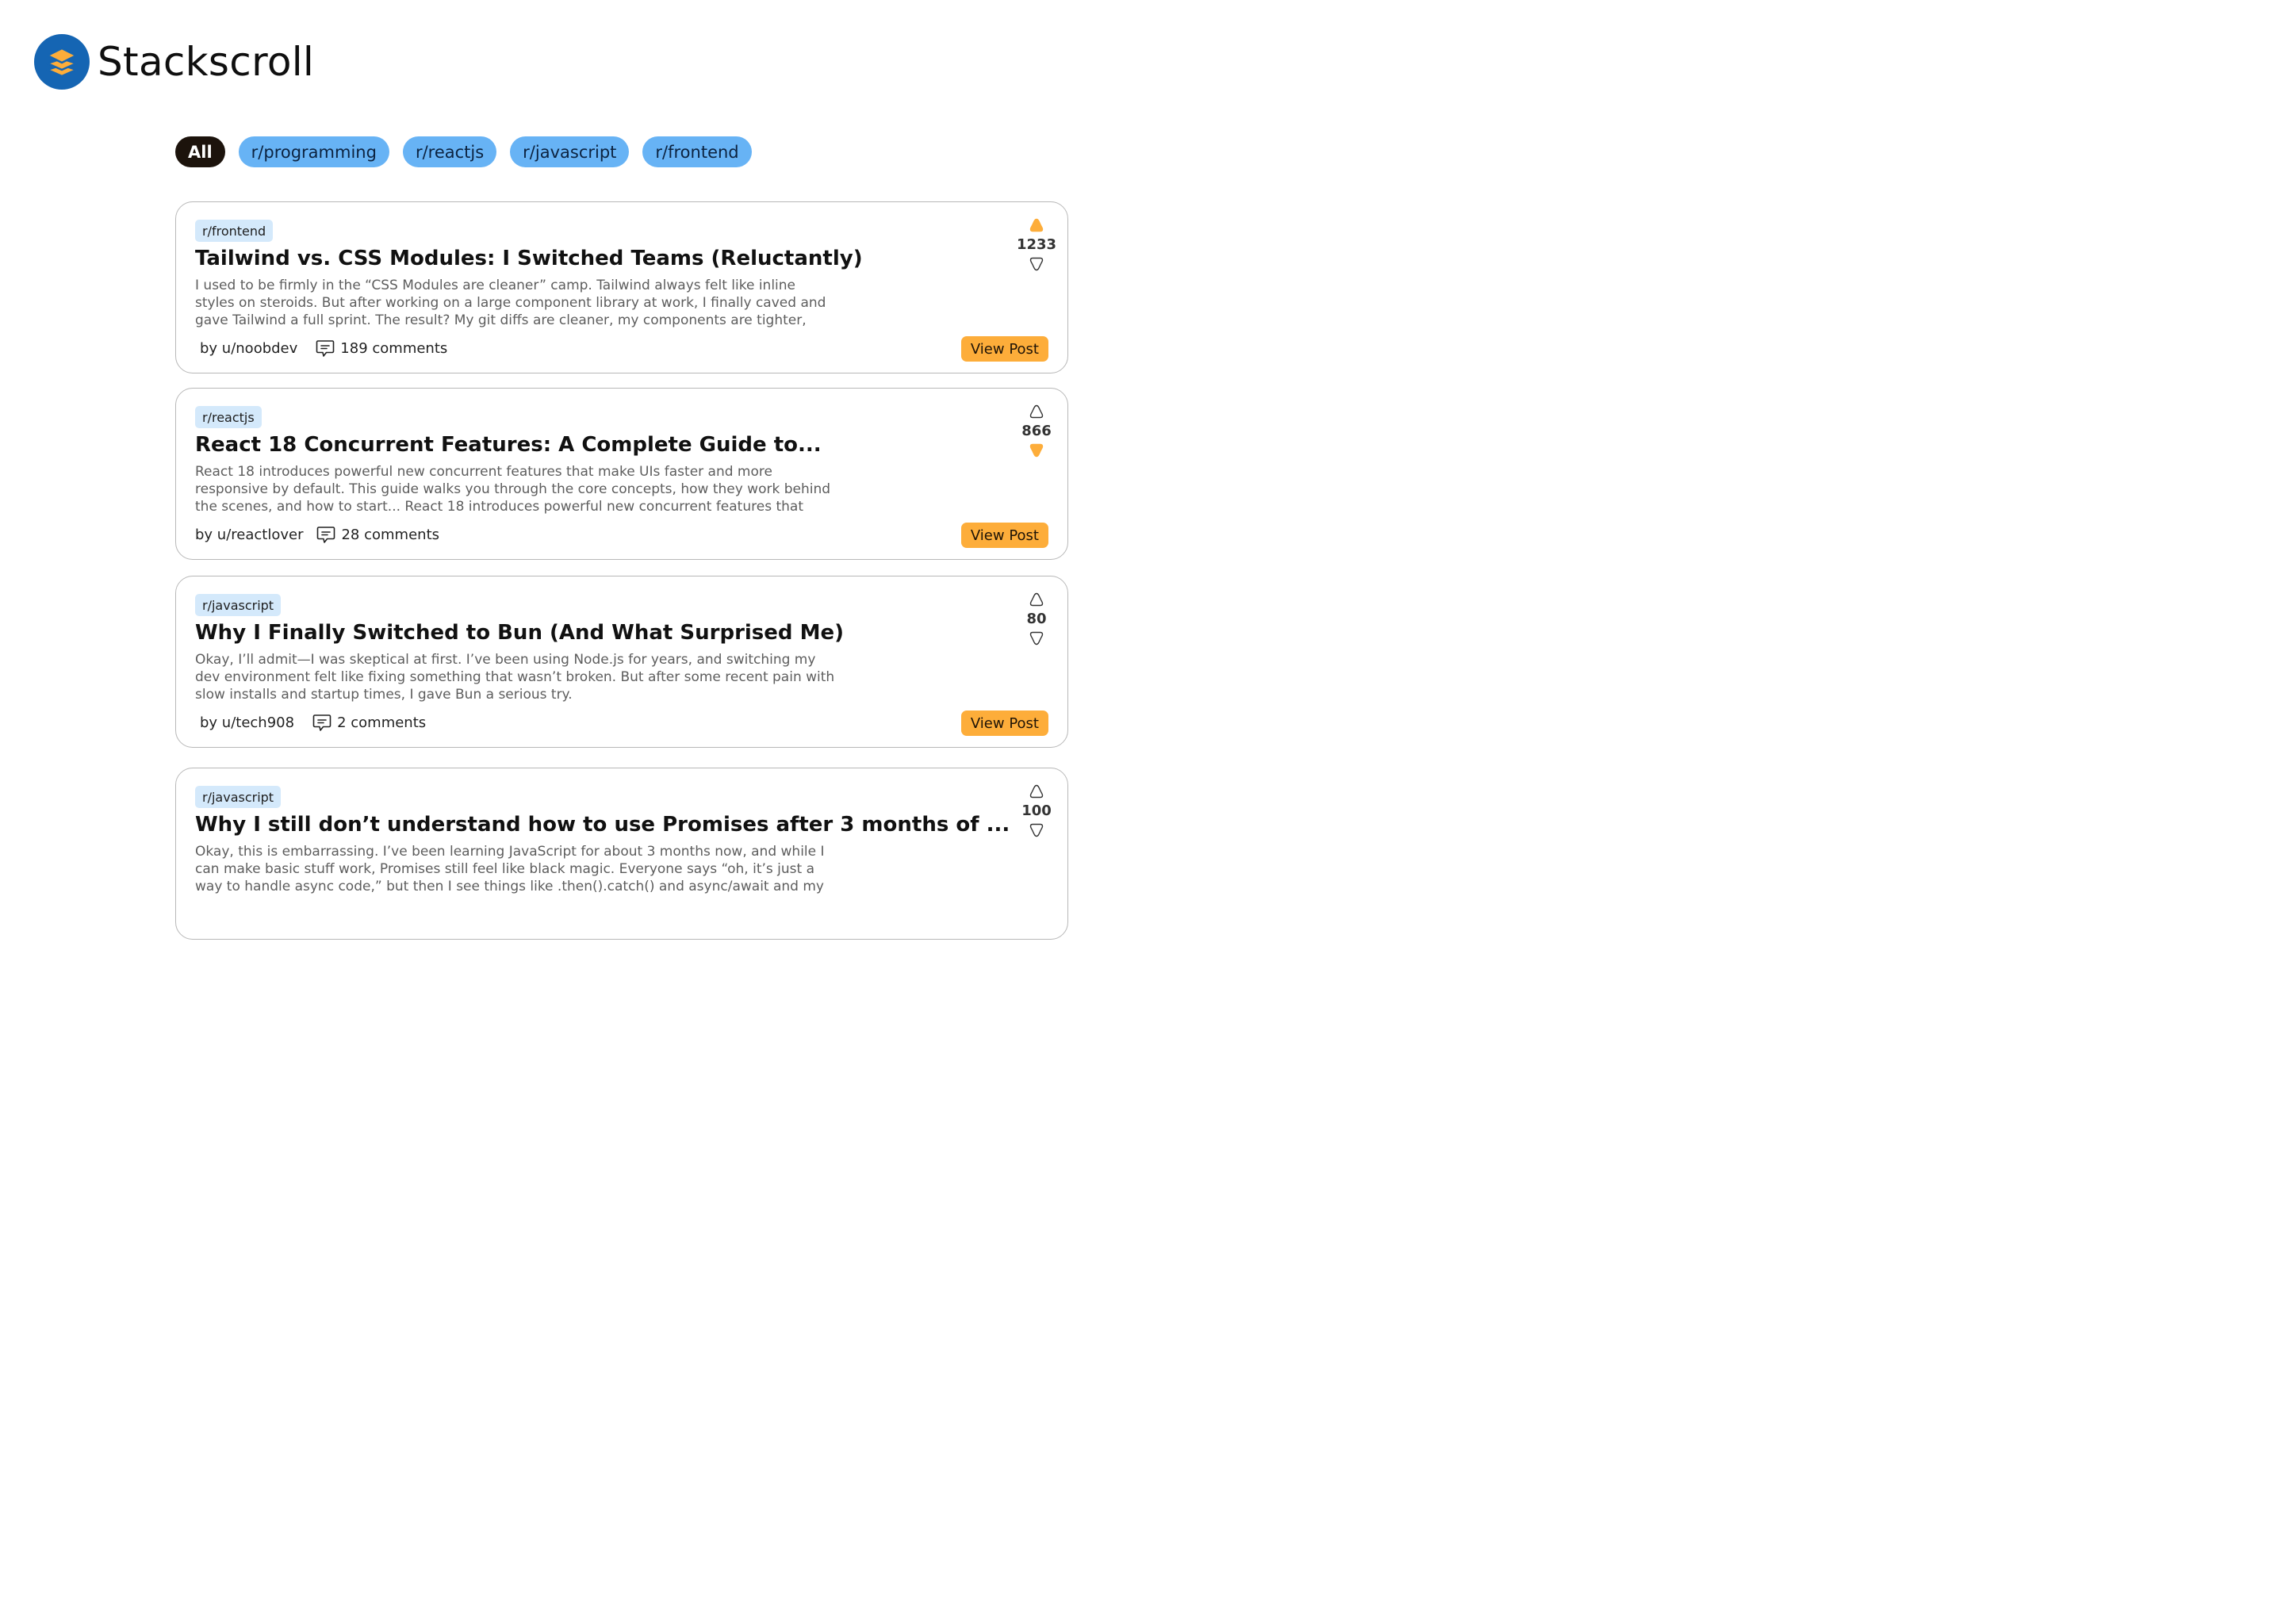 The width and height of the screenshot is (2284, 1624). I want to click on vote-panel: 80, so click(1036, 619).